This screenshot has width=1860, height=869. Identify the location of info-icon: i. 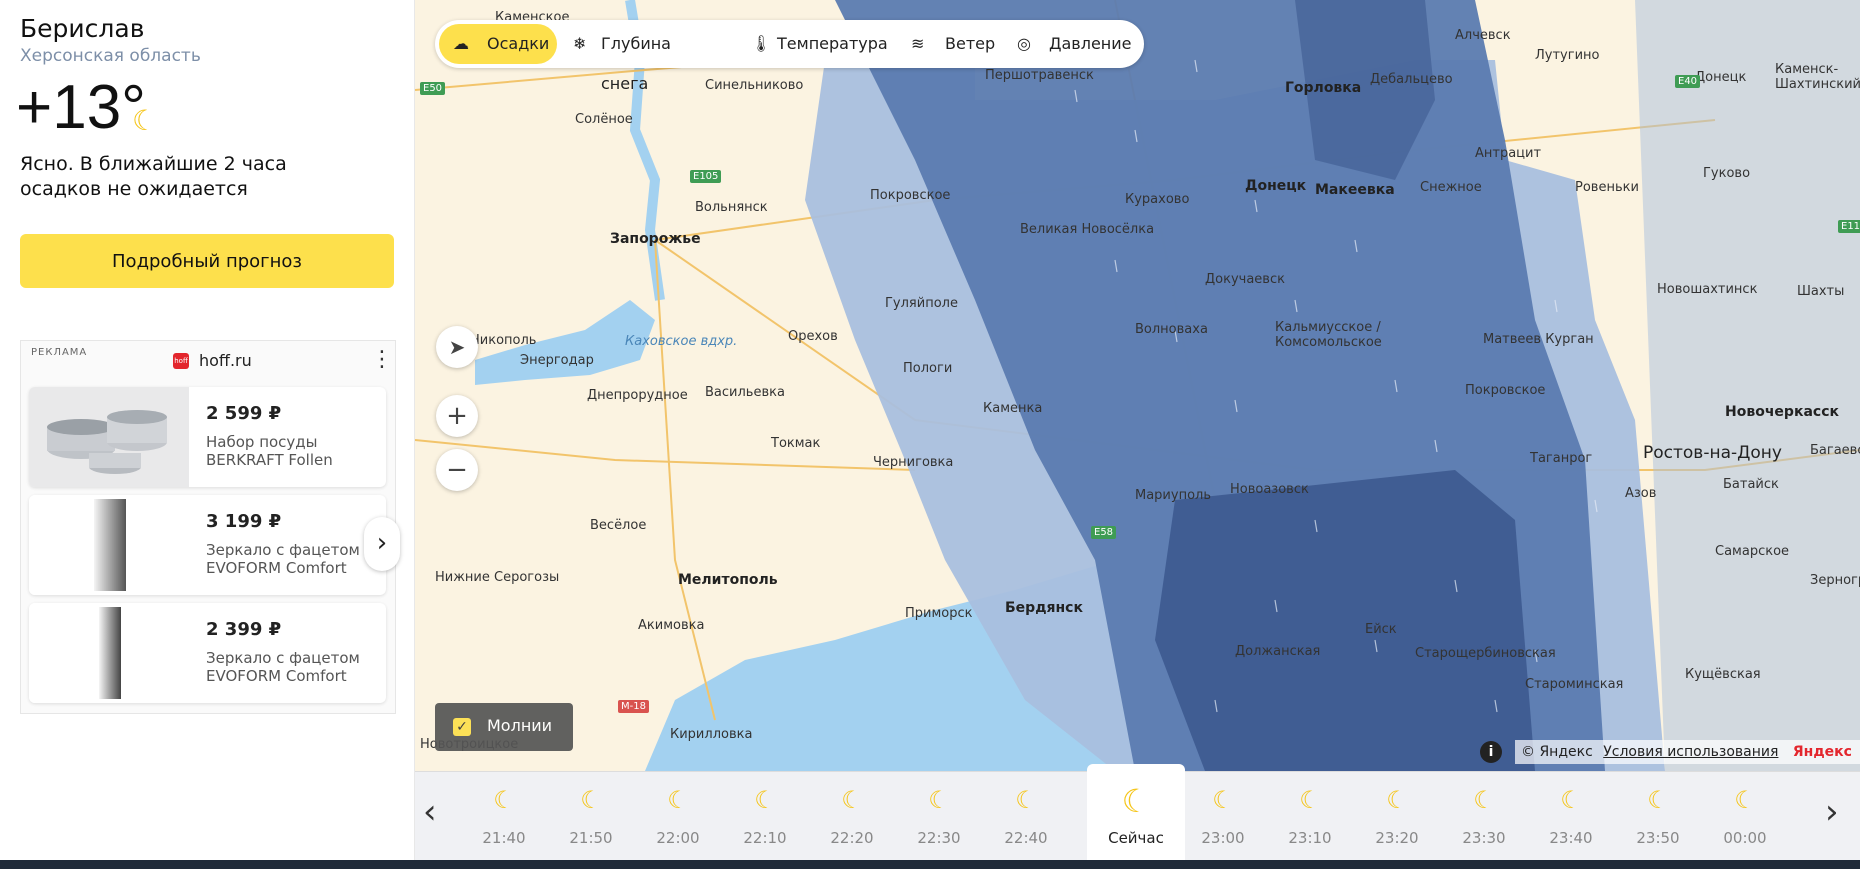
(1491, 752).